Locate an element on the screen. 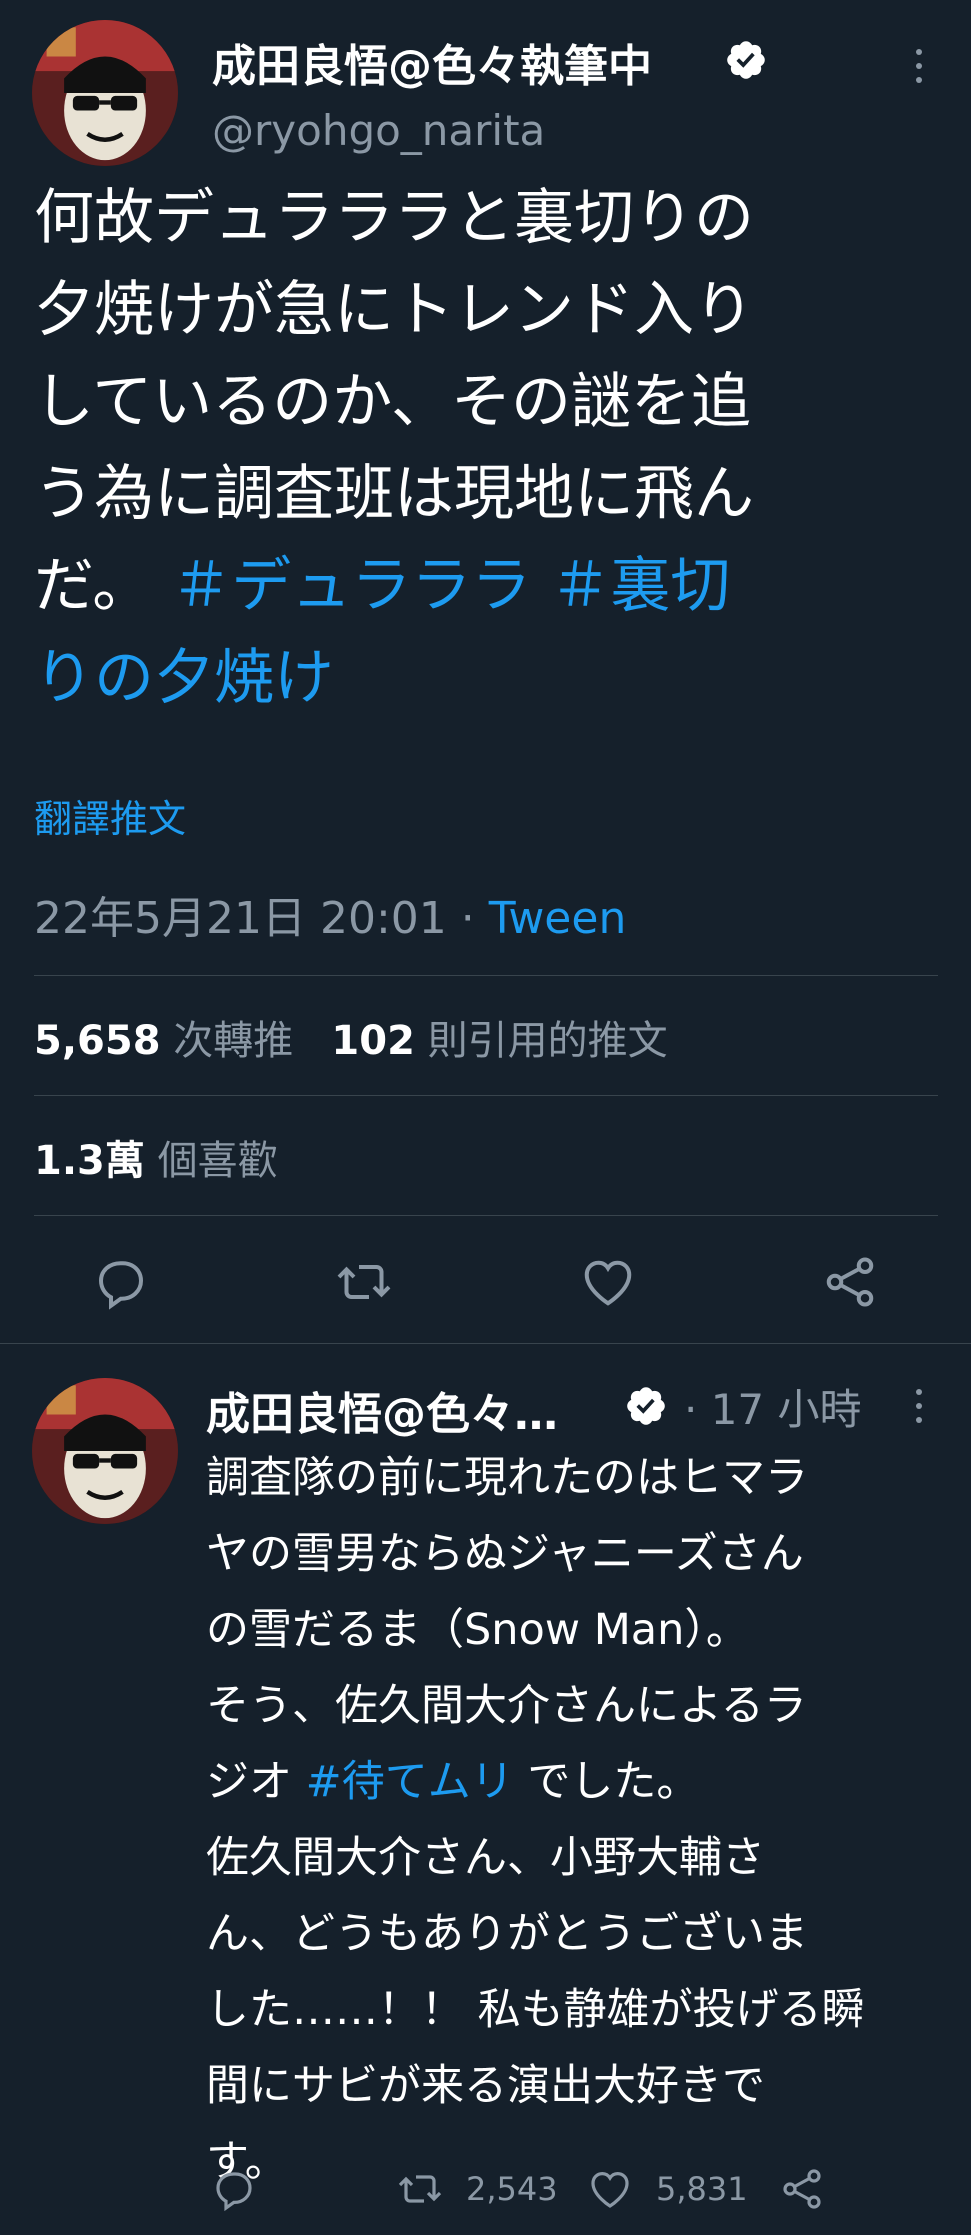 The image size is (971, 2235). tweet-text-line: りの夕焼け is located at coordinates (484, 678).